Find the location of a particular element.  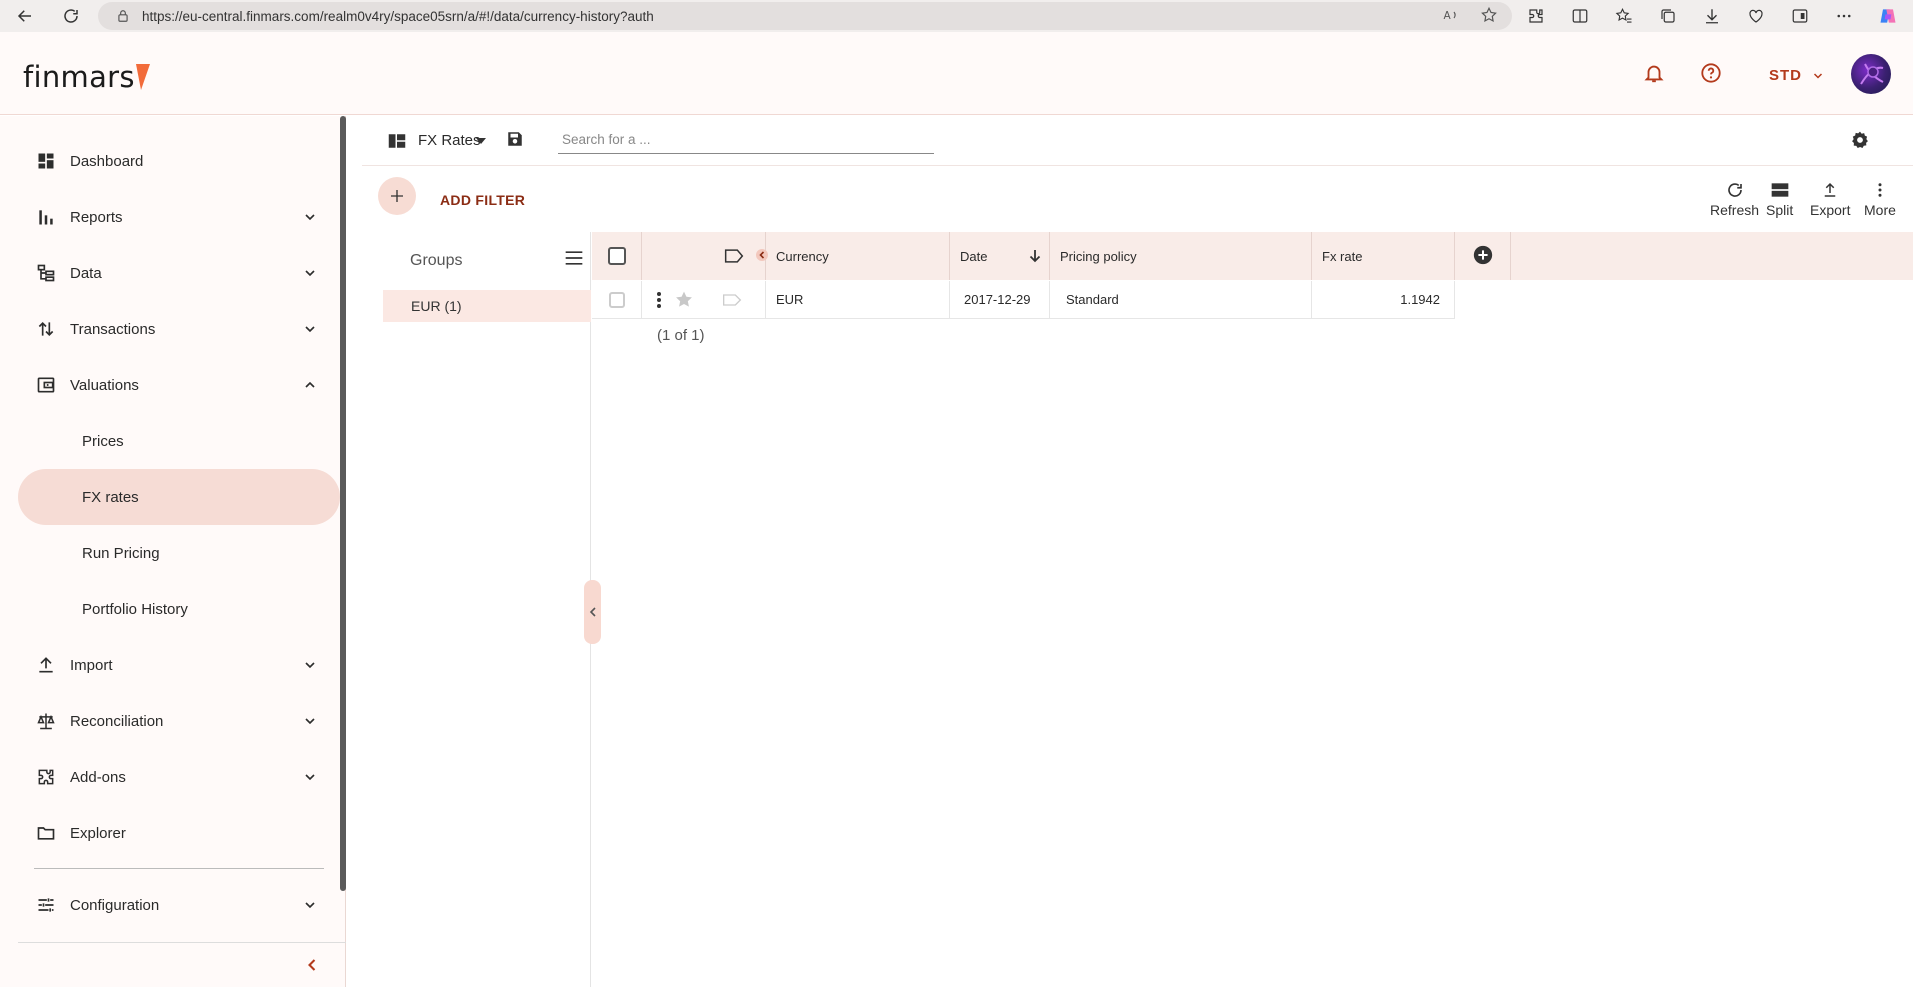

sidebar-item-portfolio-history: Portfolio History is located at coordinates (179, 609).